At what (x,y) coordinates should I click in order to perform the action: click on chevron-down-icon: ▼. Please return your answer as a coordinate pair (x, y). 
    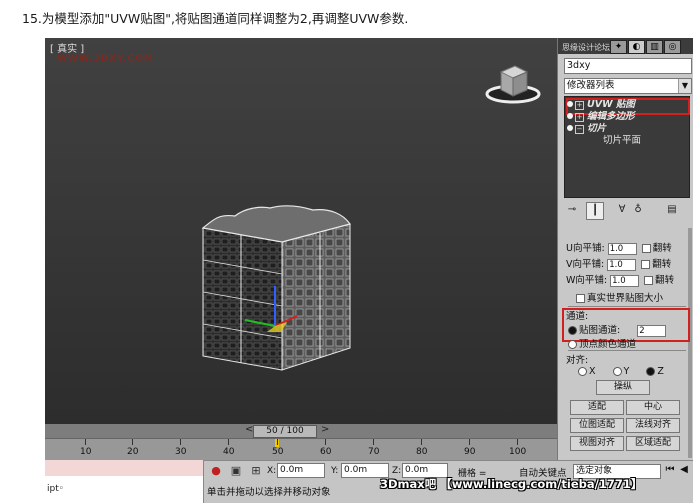
    Looking at the image, I should click on (684, 86).